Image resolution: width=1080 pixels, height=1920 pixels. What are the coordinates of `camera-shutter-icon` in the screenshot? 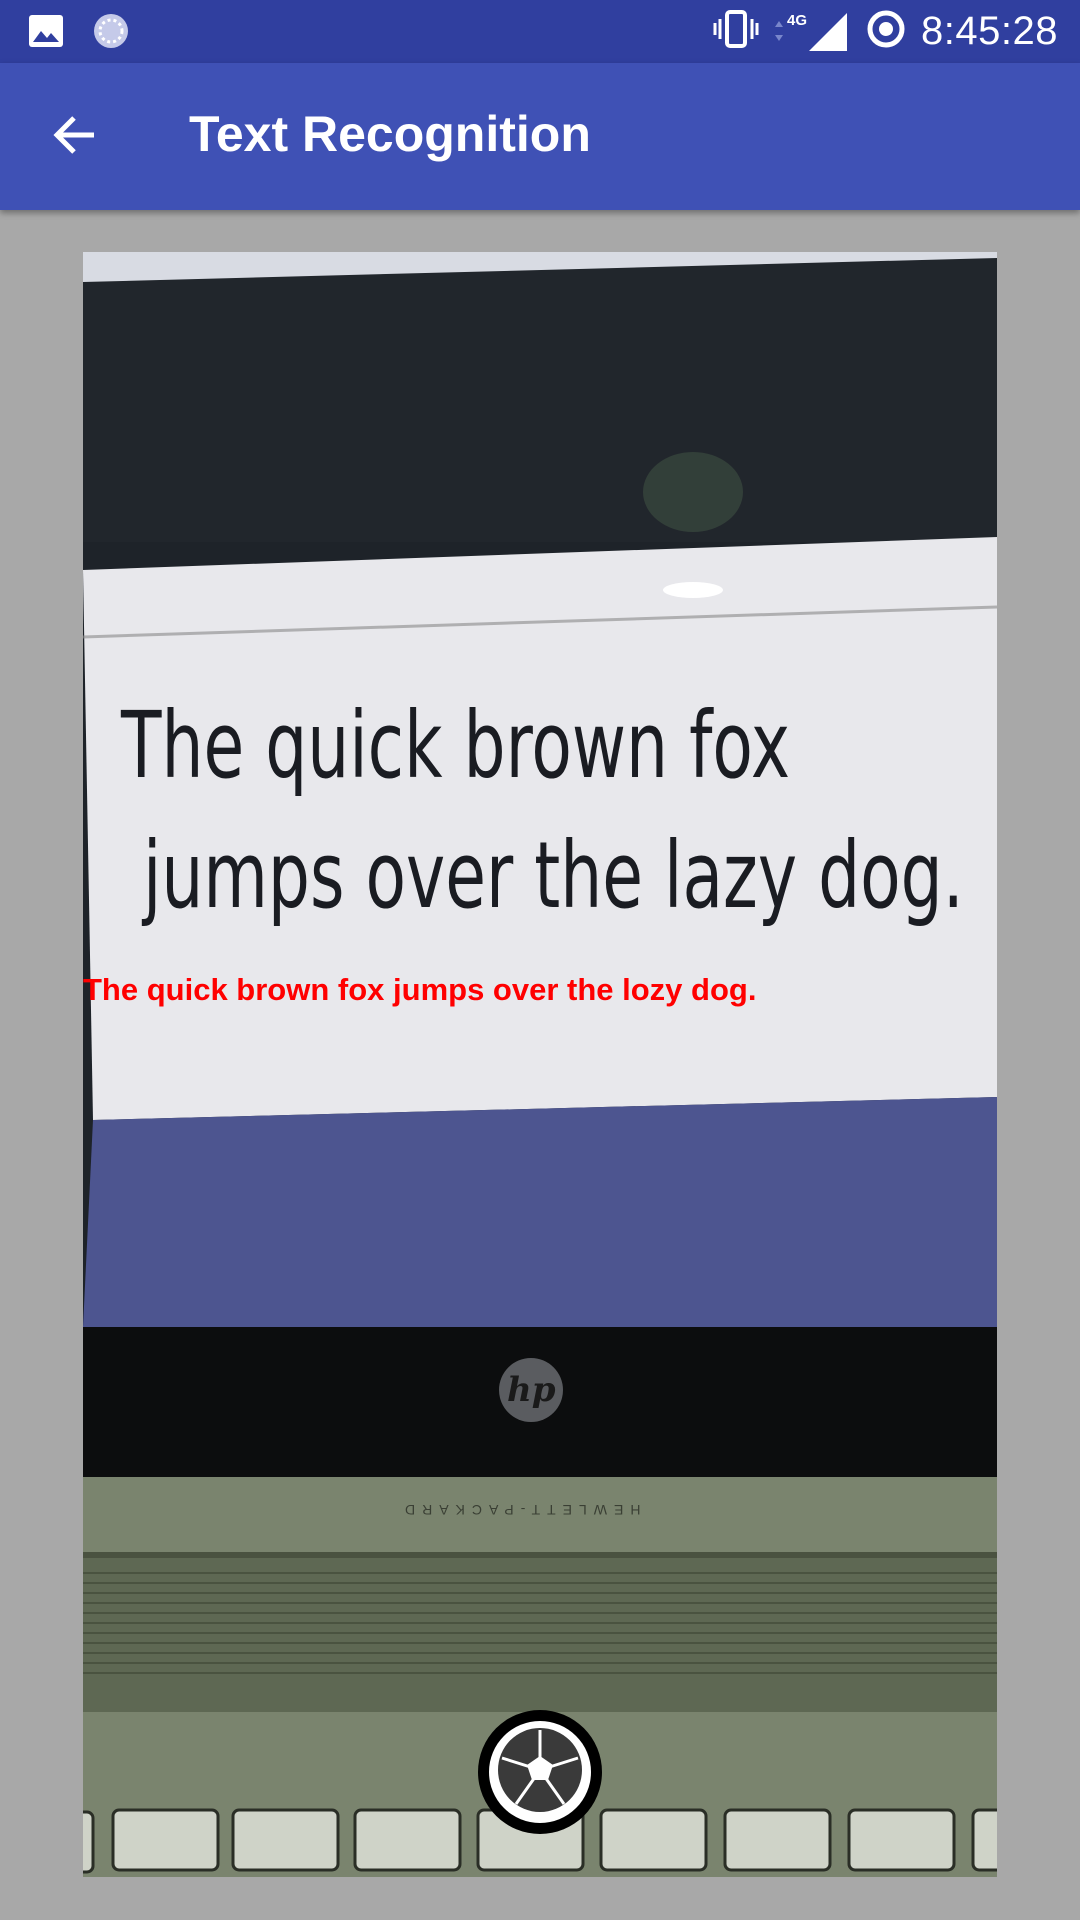 It's located at (540, 1772).